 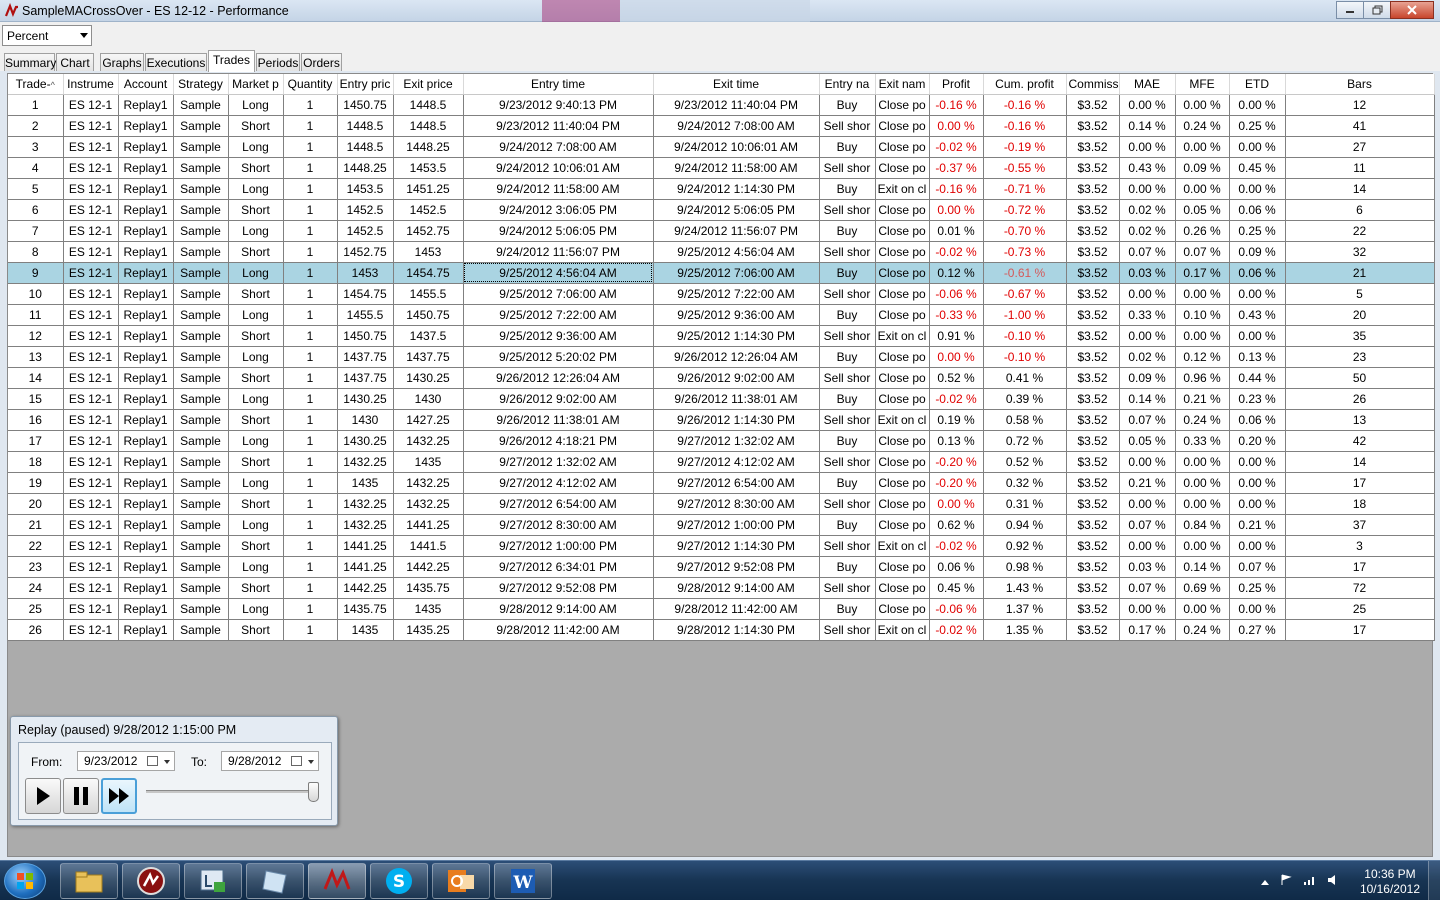 What do you see at coordinates (201, 84) in the screenshot?
I see `column-header: Strategy` at bounding box center [201, 84].